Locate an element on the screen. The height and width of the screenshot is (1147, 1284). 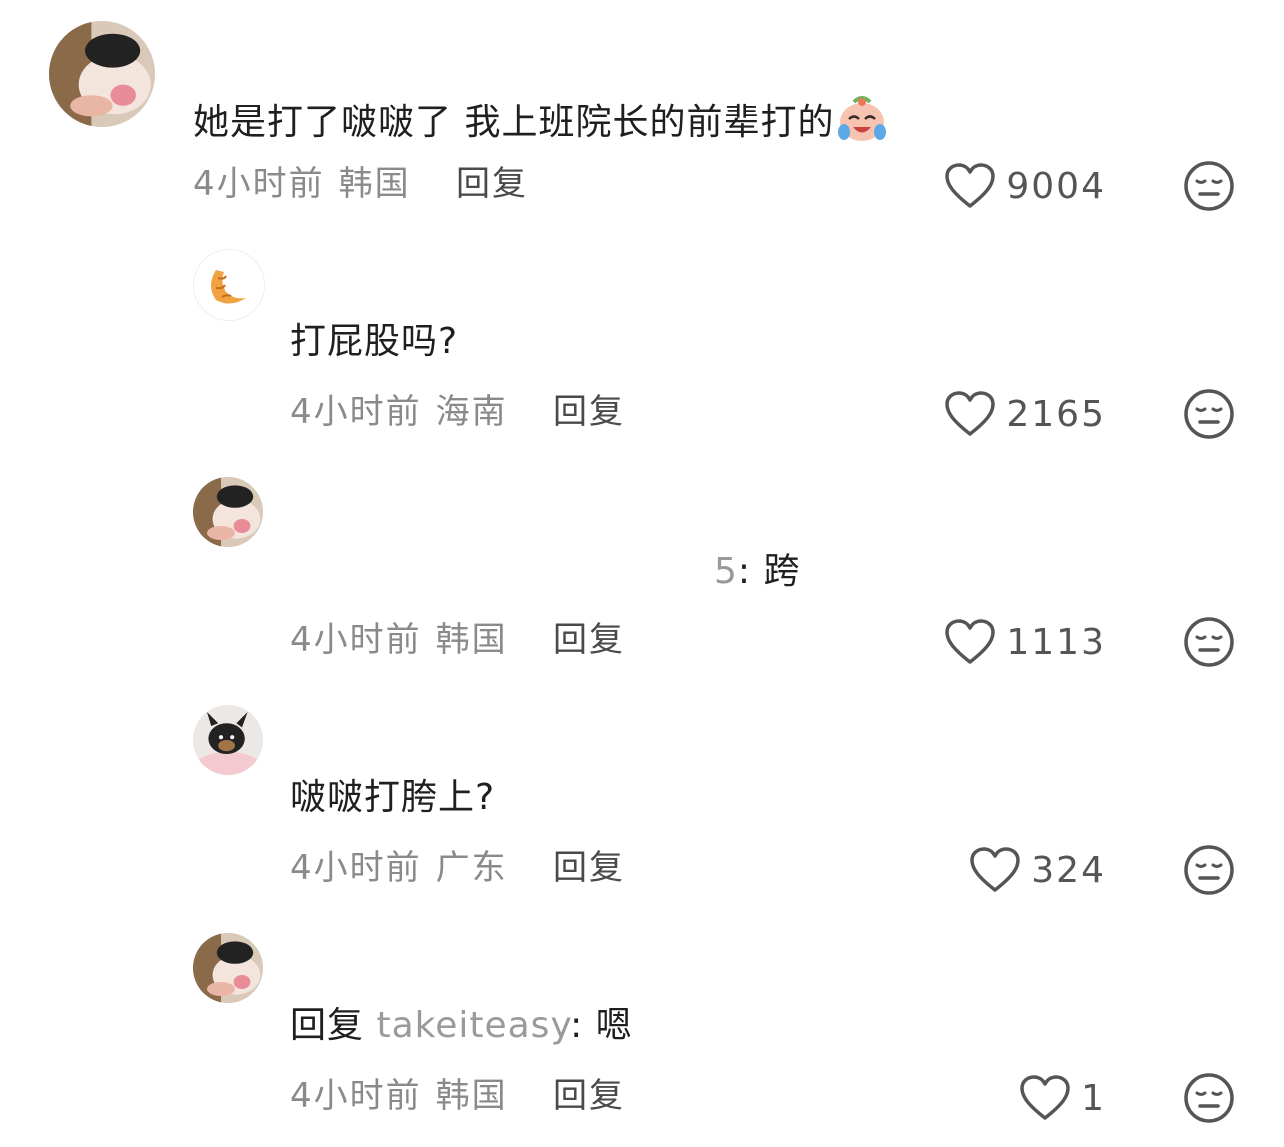
dog-photo-avatar is located at coordinates (228, 740).